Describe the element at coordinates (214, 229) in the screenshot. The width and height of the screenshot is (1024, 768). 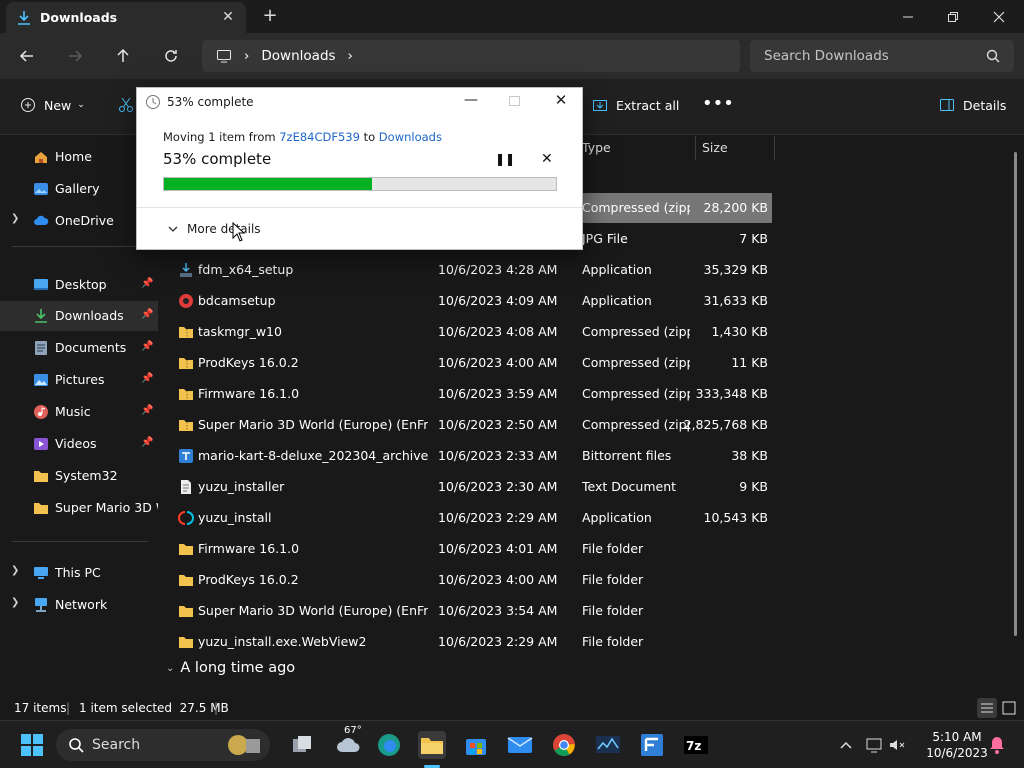
I see `more-details-button: More details` at that location.